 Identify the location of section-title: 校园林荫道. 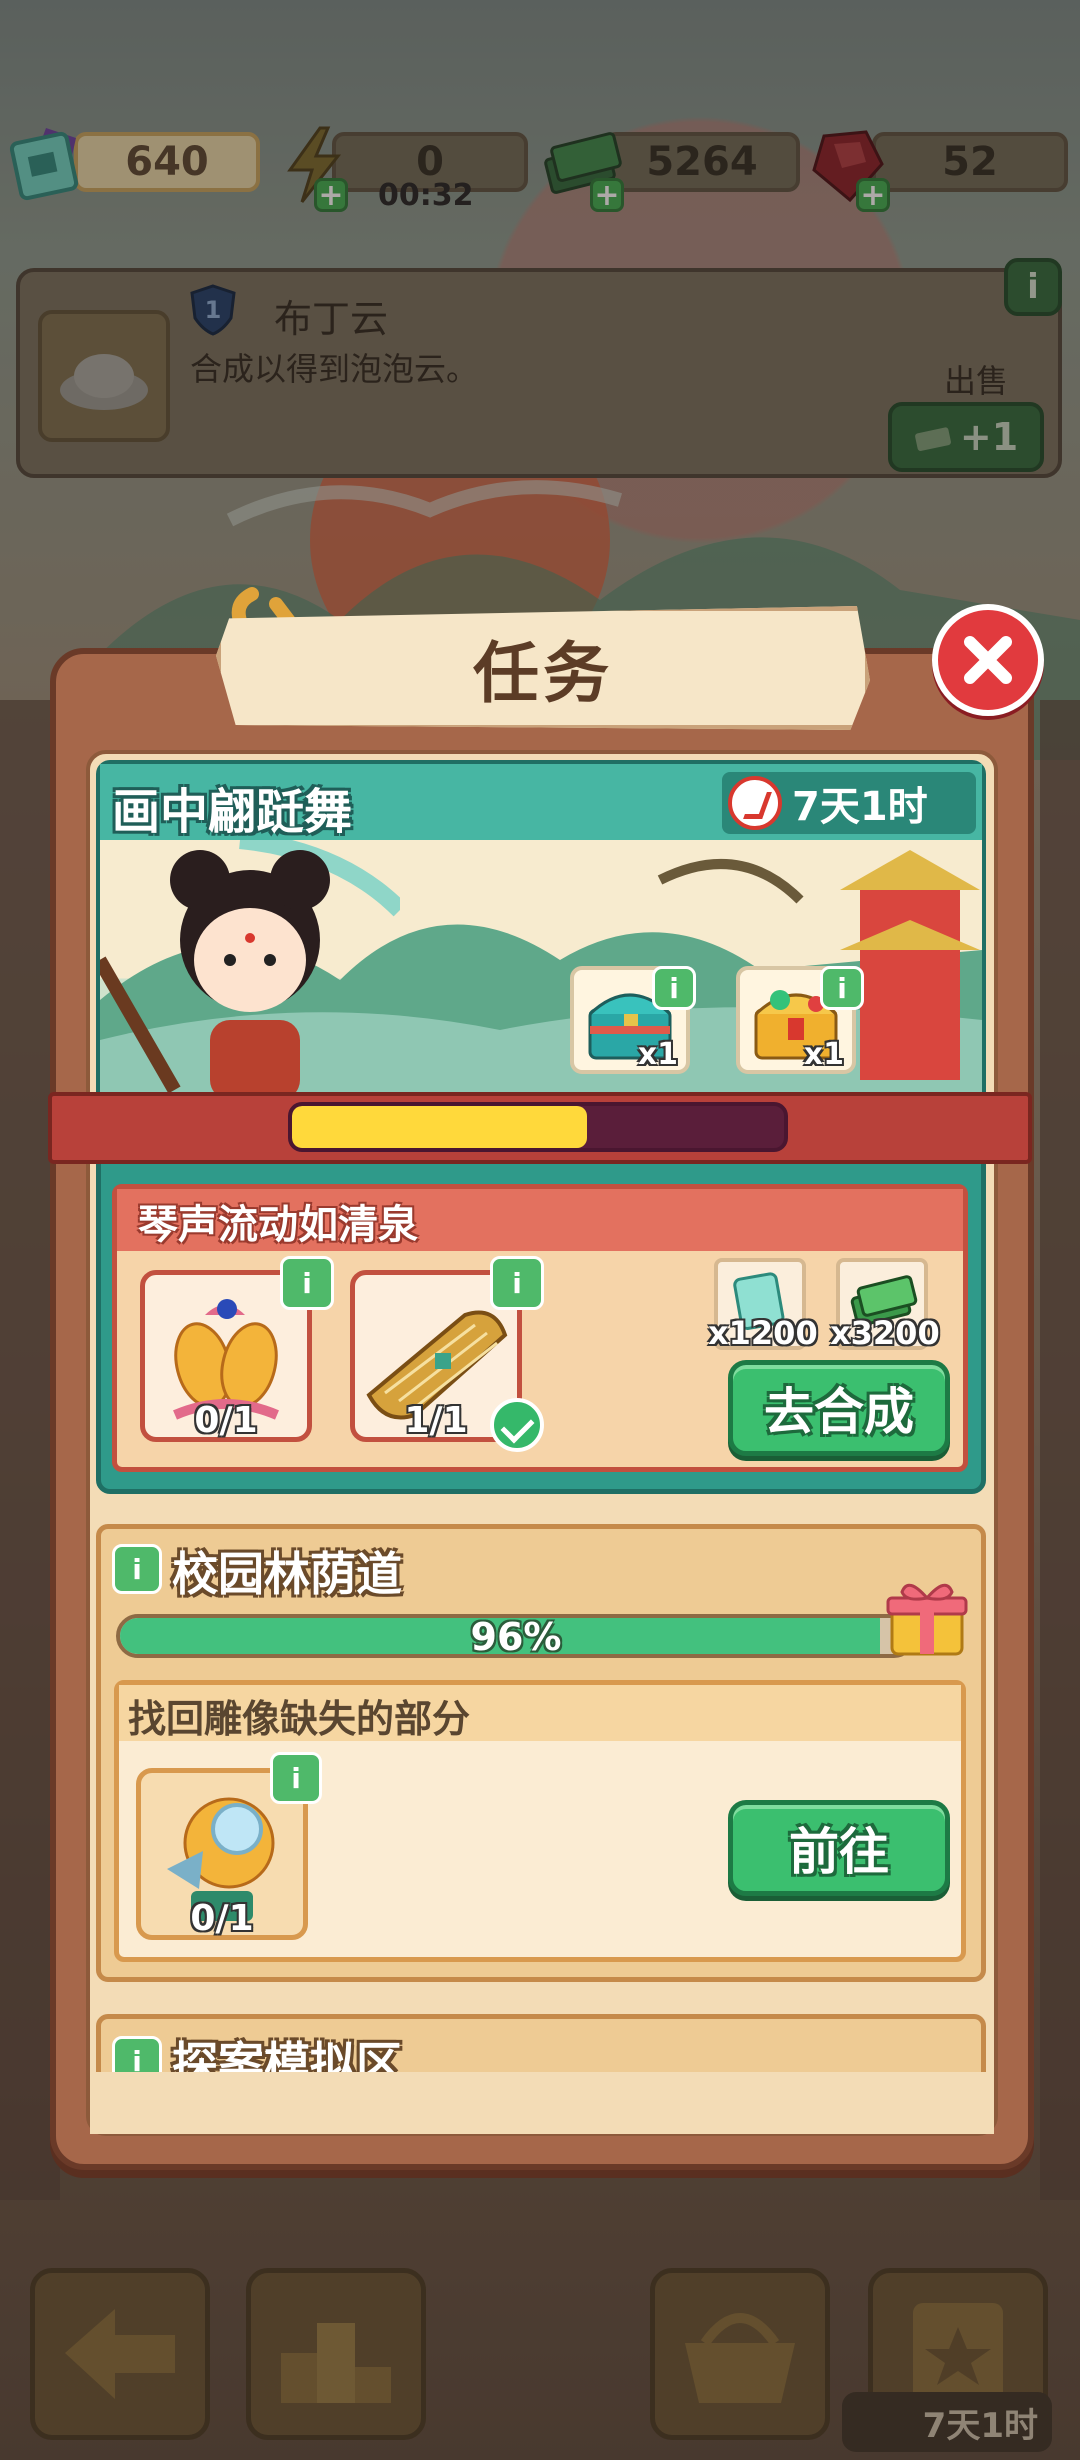
(287, 1574).